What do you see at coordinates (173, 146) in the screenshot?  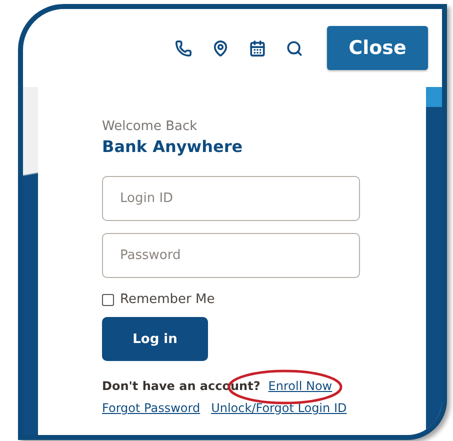 I see `bank-title: Bank Anywhere` at bounding box center [173, 146].